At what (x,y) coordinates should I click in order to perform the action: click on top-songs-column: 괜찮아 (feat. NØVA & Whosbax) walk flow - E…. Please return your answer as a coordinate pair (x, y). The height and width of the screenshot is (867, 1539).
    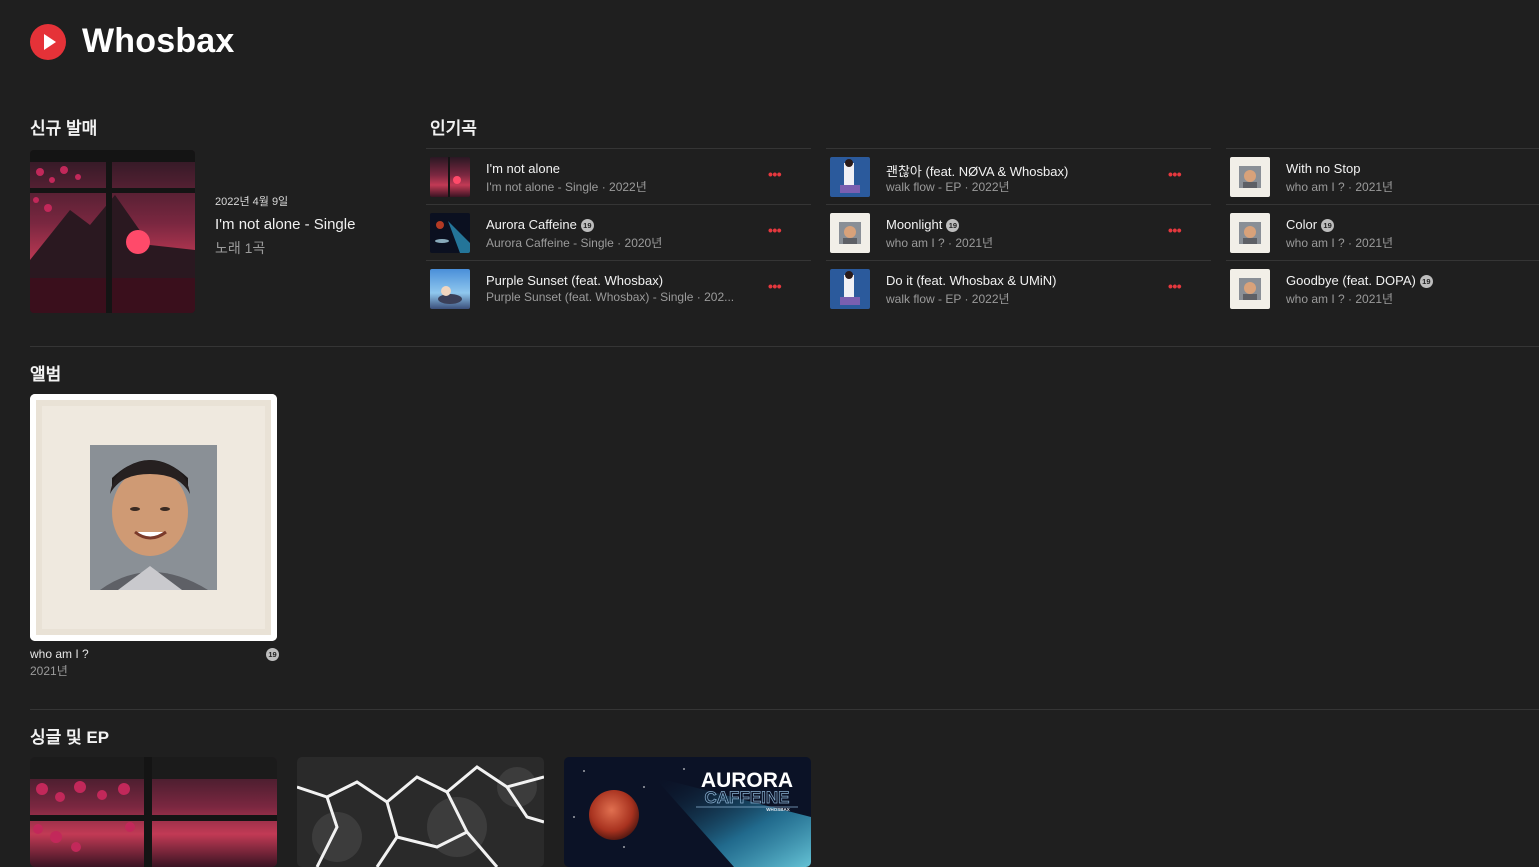
    Looking at the image, I should click on (1018, 231).